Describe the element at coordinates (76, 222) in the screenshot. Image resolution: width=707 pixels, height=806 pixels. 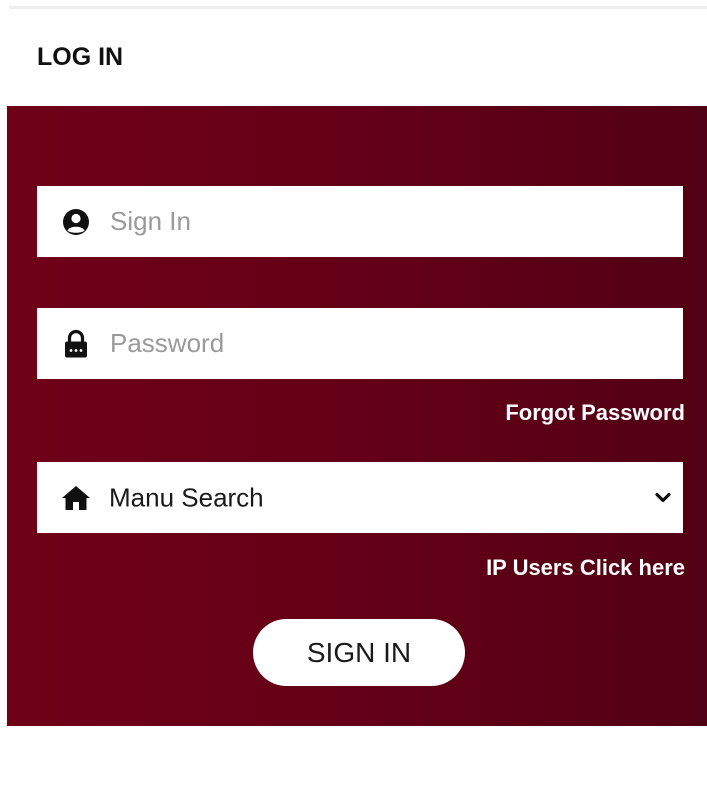
I see `user-circle-icon` at that location.